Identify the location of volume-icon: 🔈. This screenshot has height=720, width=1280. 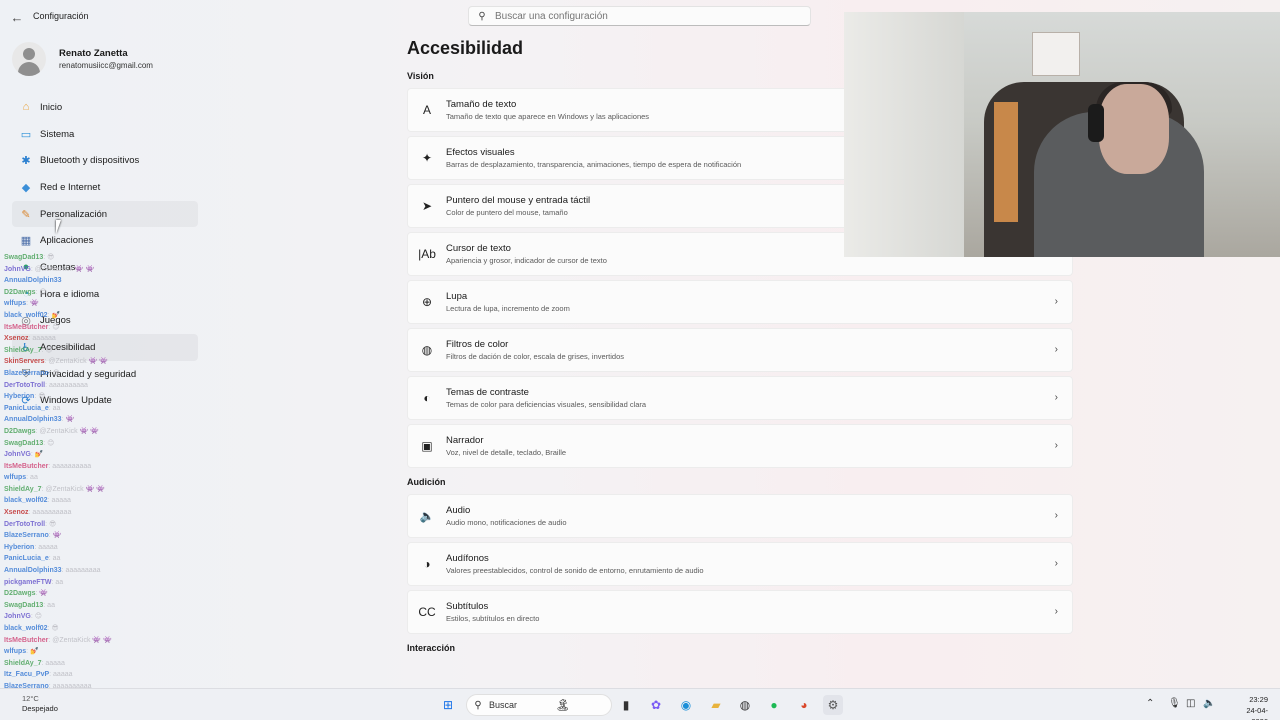
(1209, 703).